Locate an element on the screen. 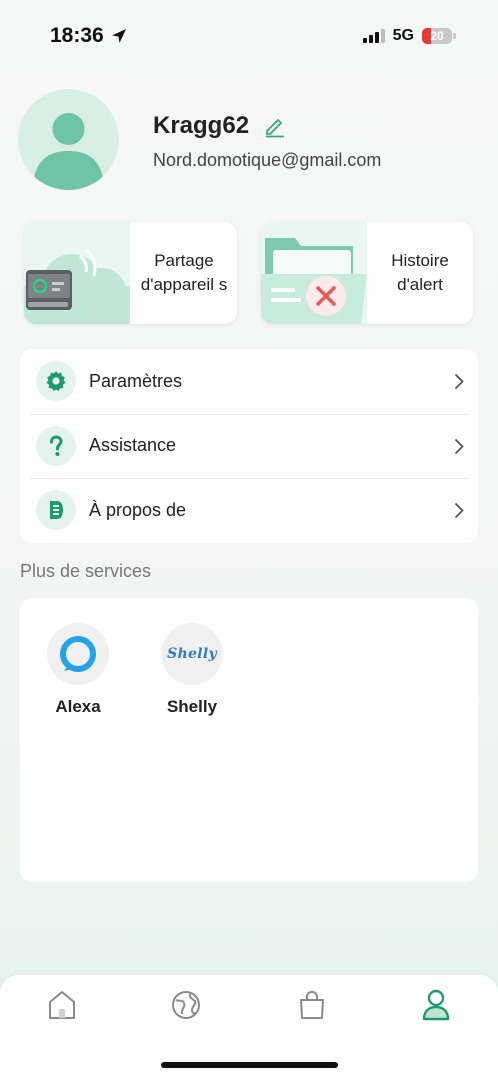  service-alexa: Alexa is located at coordinates (78, 670).